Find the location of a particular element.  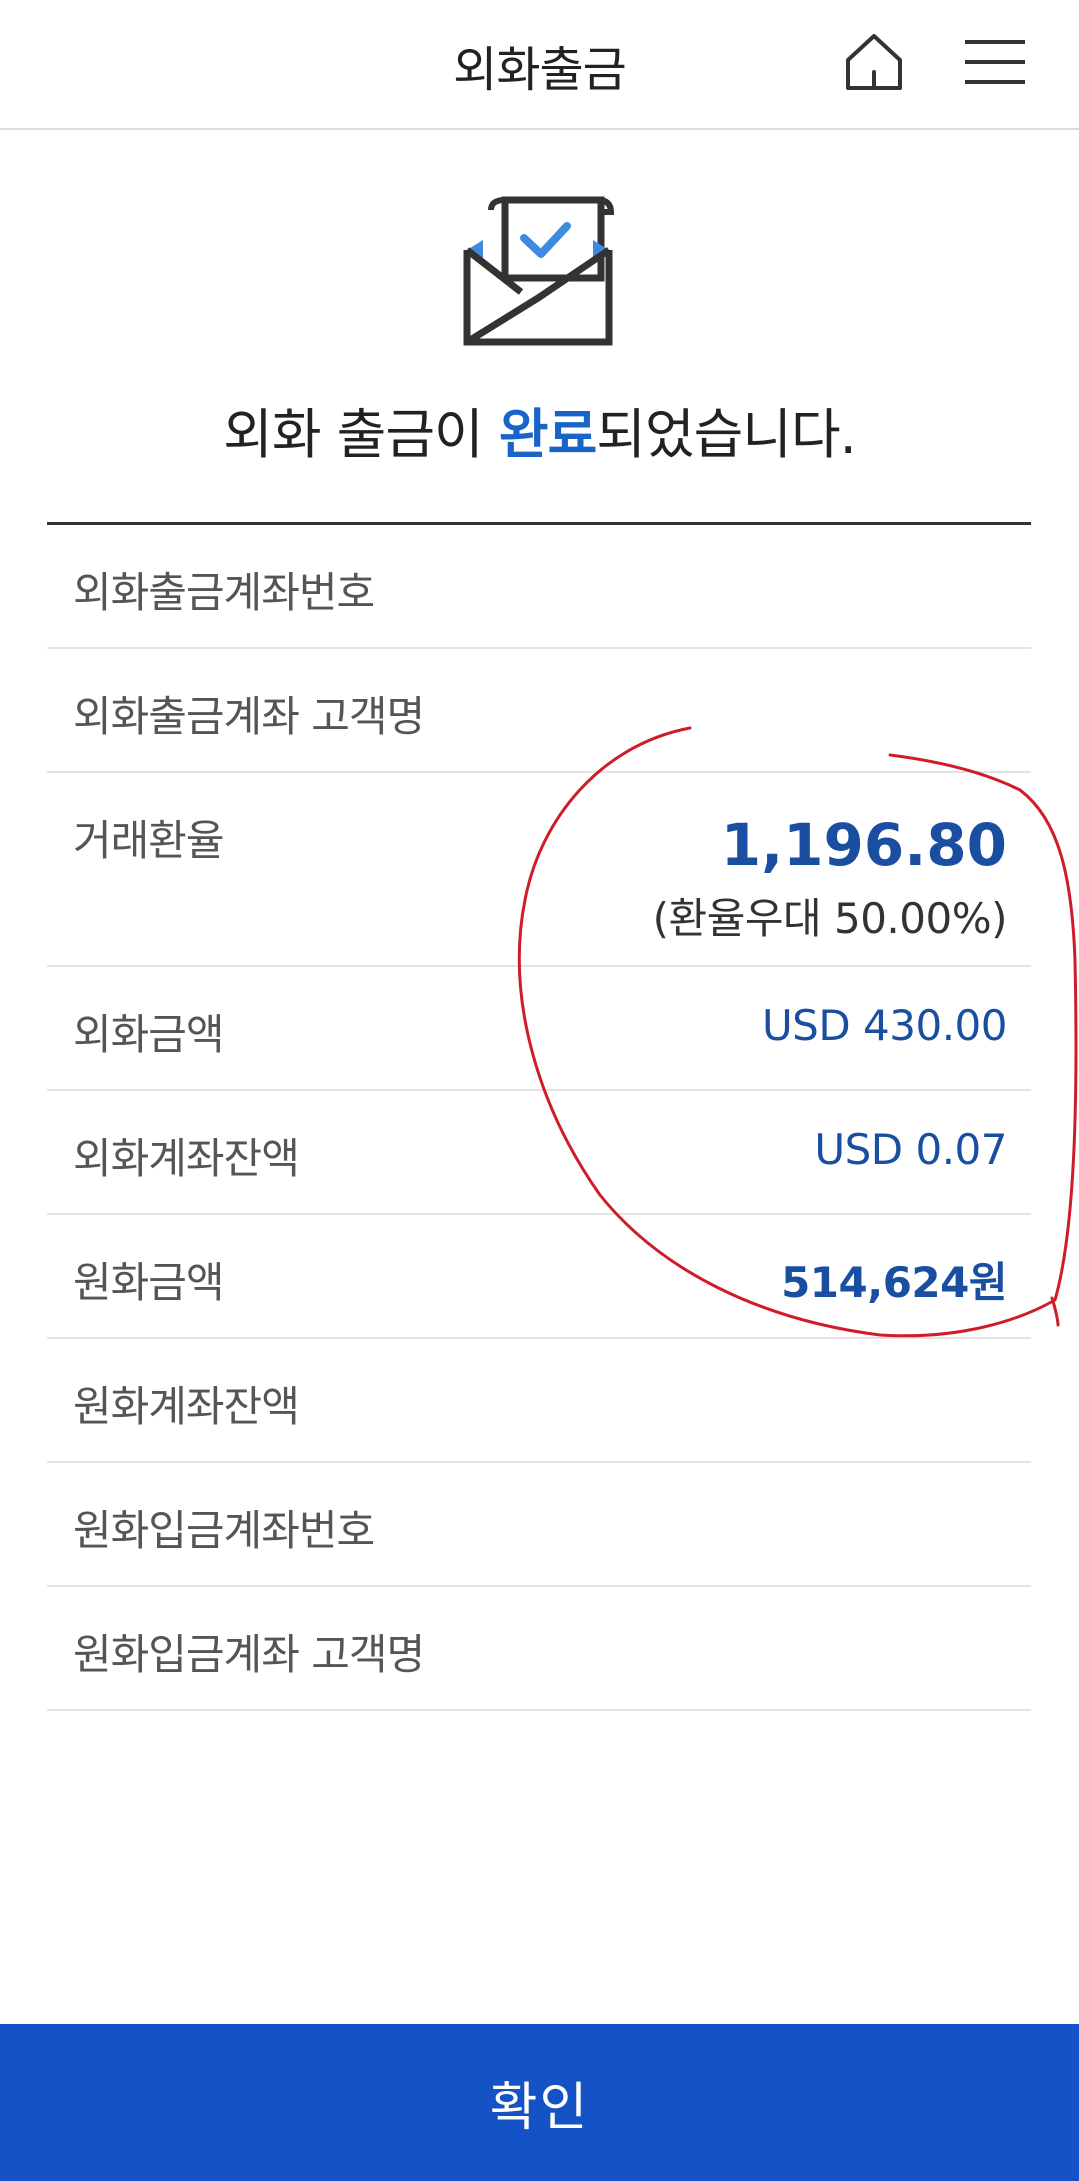

krw-amount-row: 원화금액 514,624원 is located at coordinates (539, 1277).